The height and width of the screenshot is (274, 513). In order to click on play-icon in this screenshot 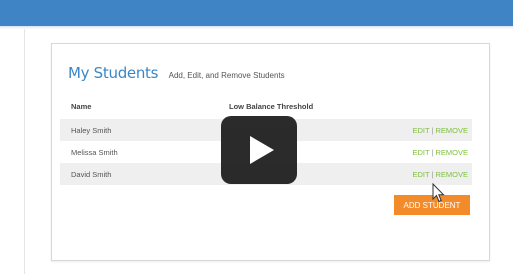, I will do `click(262, 150)`.